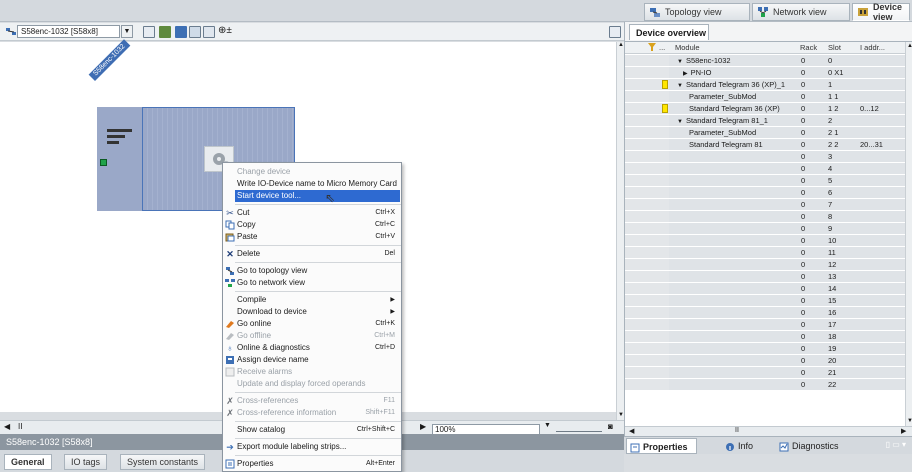 The image size is (912, 472). I want to click on menu-item-online-diagnostics: ♁ Online & diagnostics Ctrl+D, so click(312, 348).